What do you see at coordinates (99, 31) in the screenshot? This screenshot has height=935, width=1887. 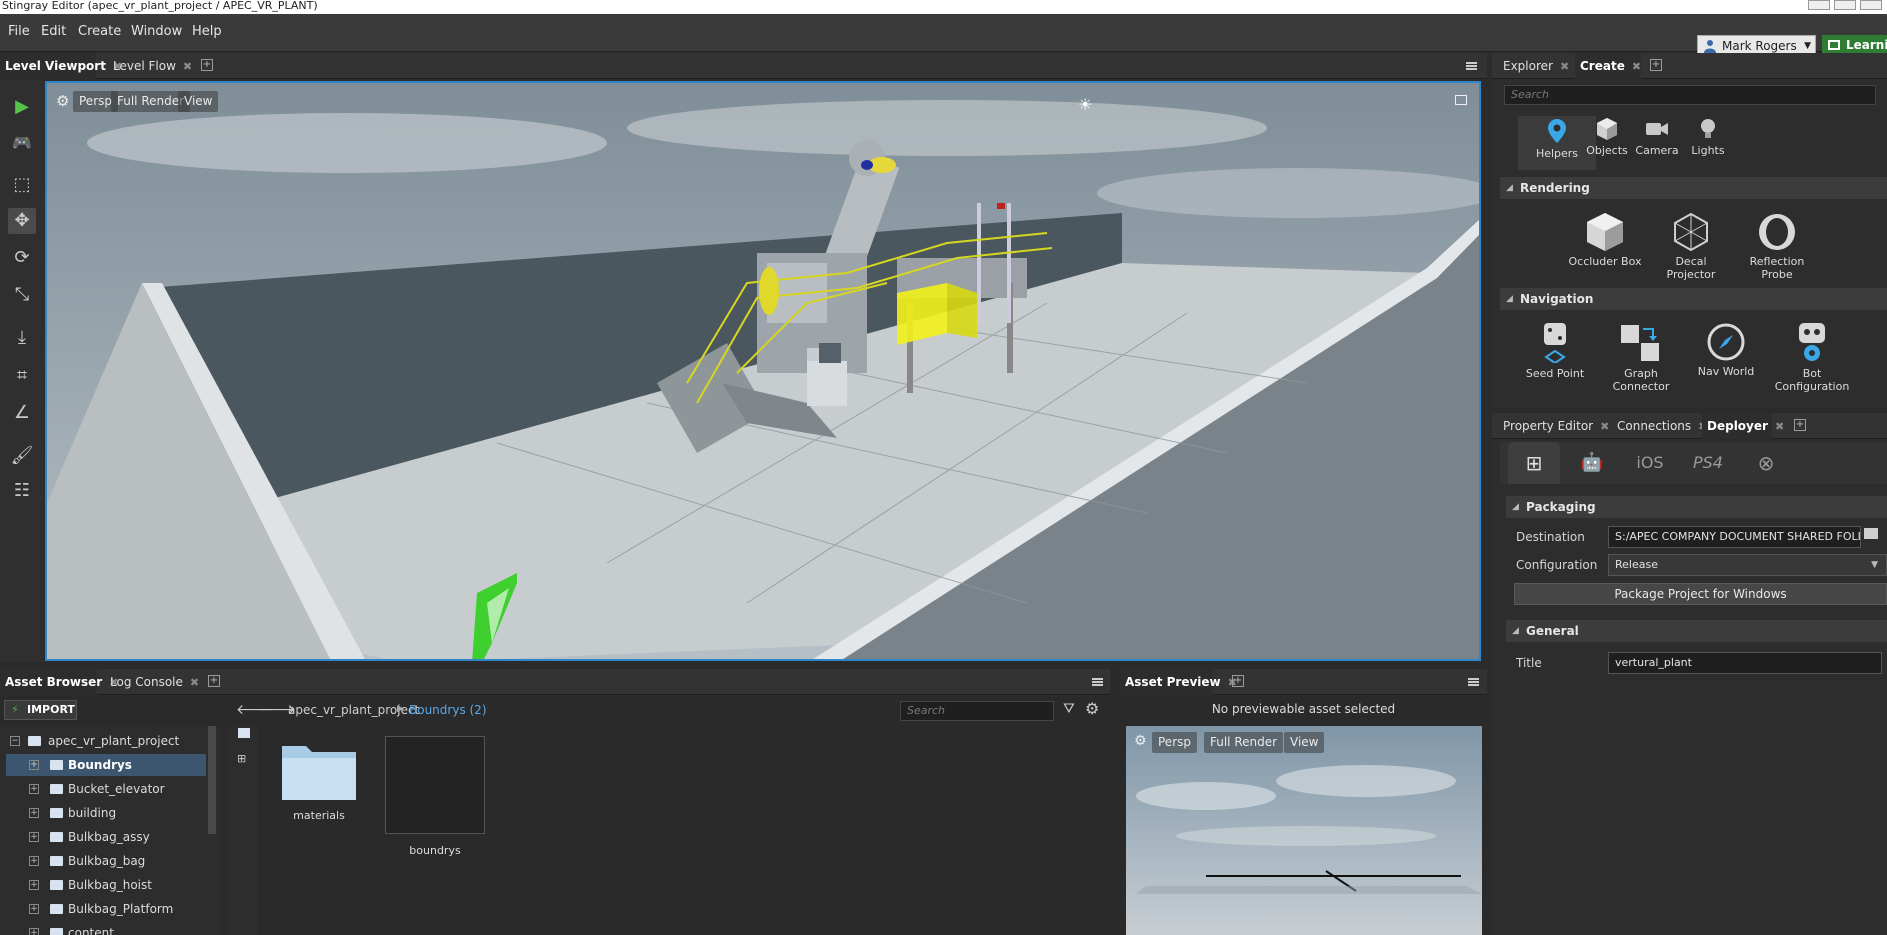 I see `menu-create: Create` at bounding box center [99, 31].